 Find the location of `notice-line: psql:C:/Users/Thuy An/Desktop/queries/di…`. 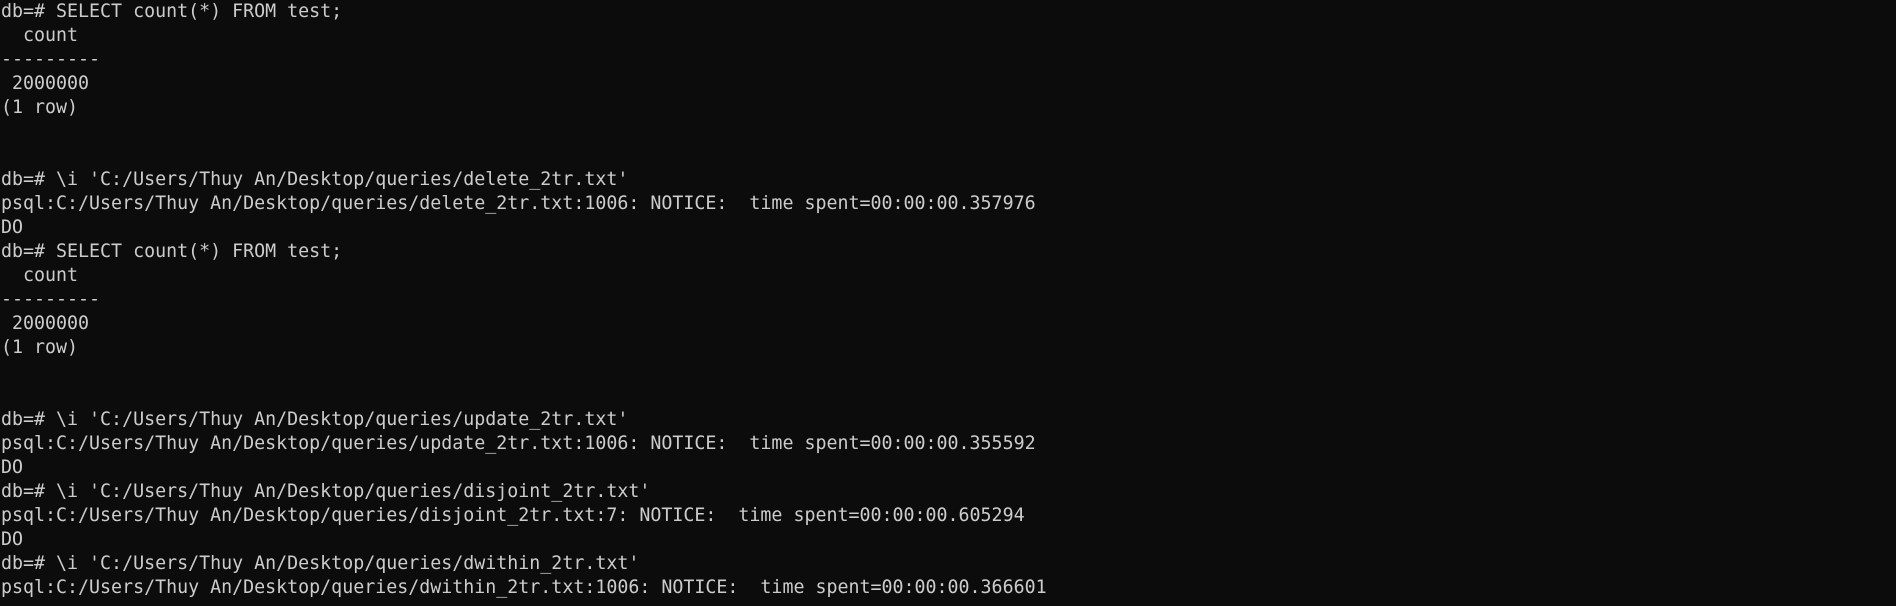

notice-line: psql:C:/Users/Thuy An/Desktop/queries/di… is located at coordinates (513, 515).